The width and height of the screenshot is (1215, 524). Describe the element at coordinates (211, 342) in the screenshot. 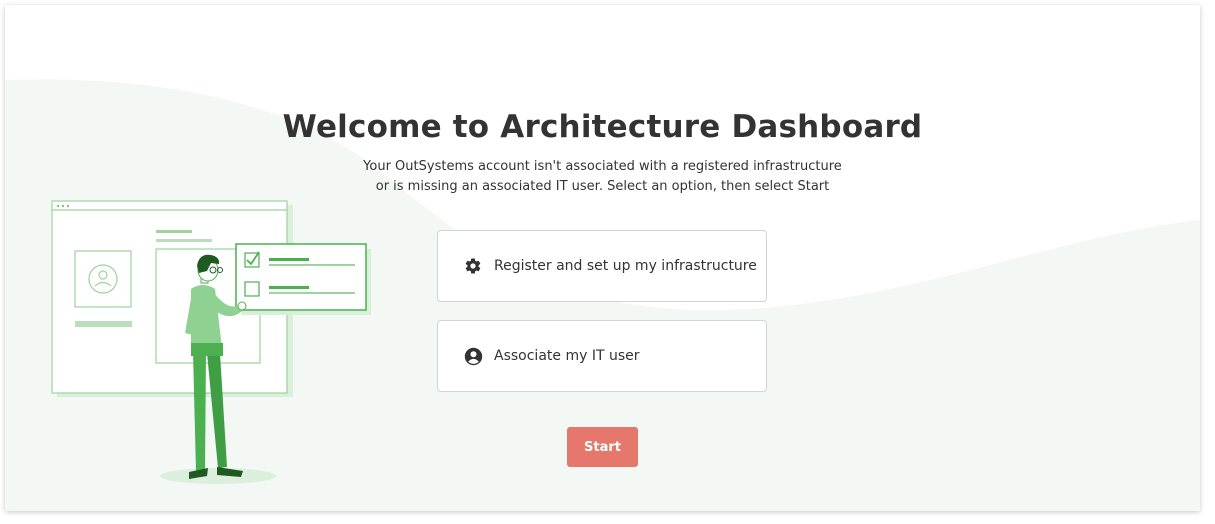

I see `developer-illustration` at that location.